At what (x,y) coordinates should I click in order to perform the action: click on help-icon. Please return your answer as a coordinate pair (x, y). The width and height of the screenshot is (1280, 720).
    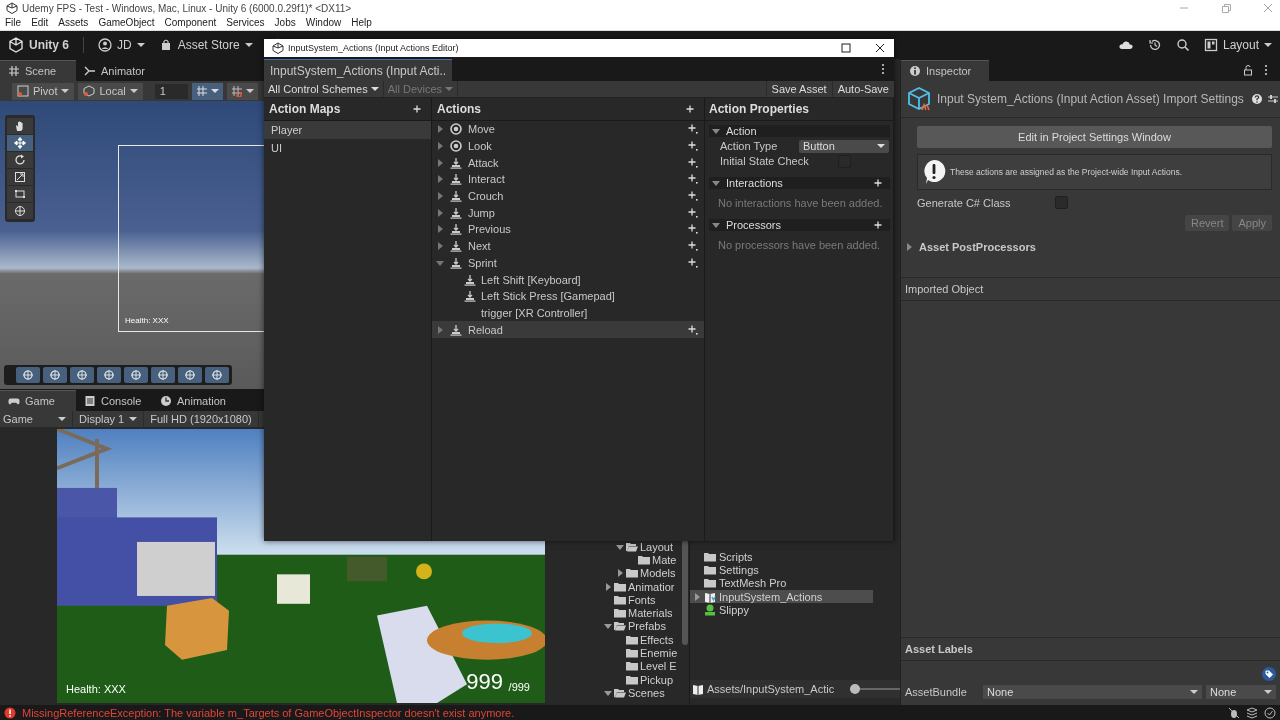
    Looking at the image, I should click on (1256, 99).